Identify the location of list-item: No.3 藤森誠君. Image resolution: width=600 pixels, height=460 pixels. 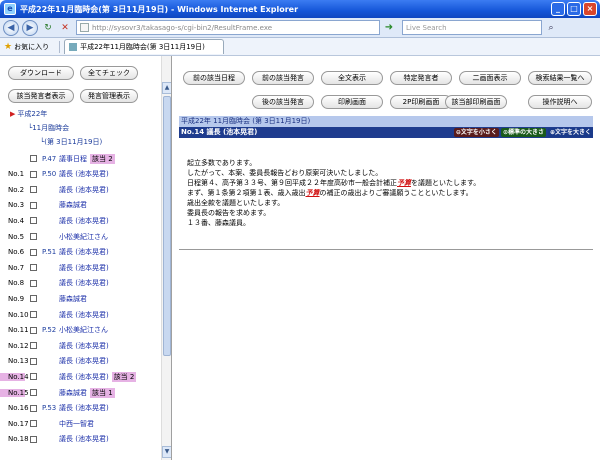
(80, 205).